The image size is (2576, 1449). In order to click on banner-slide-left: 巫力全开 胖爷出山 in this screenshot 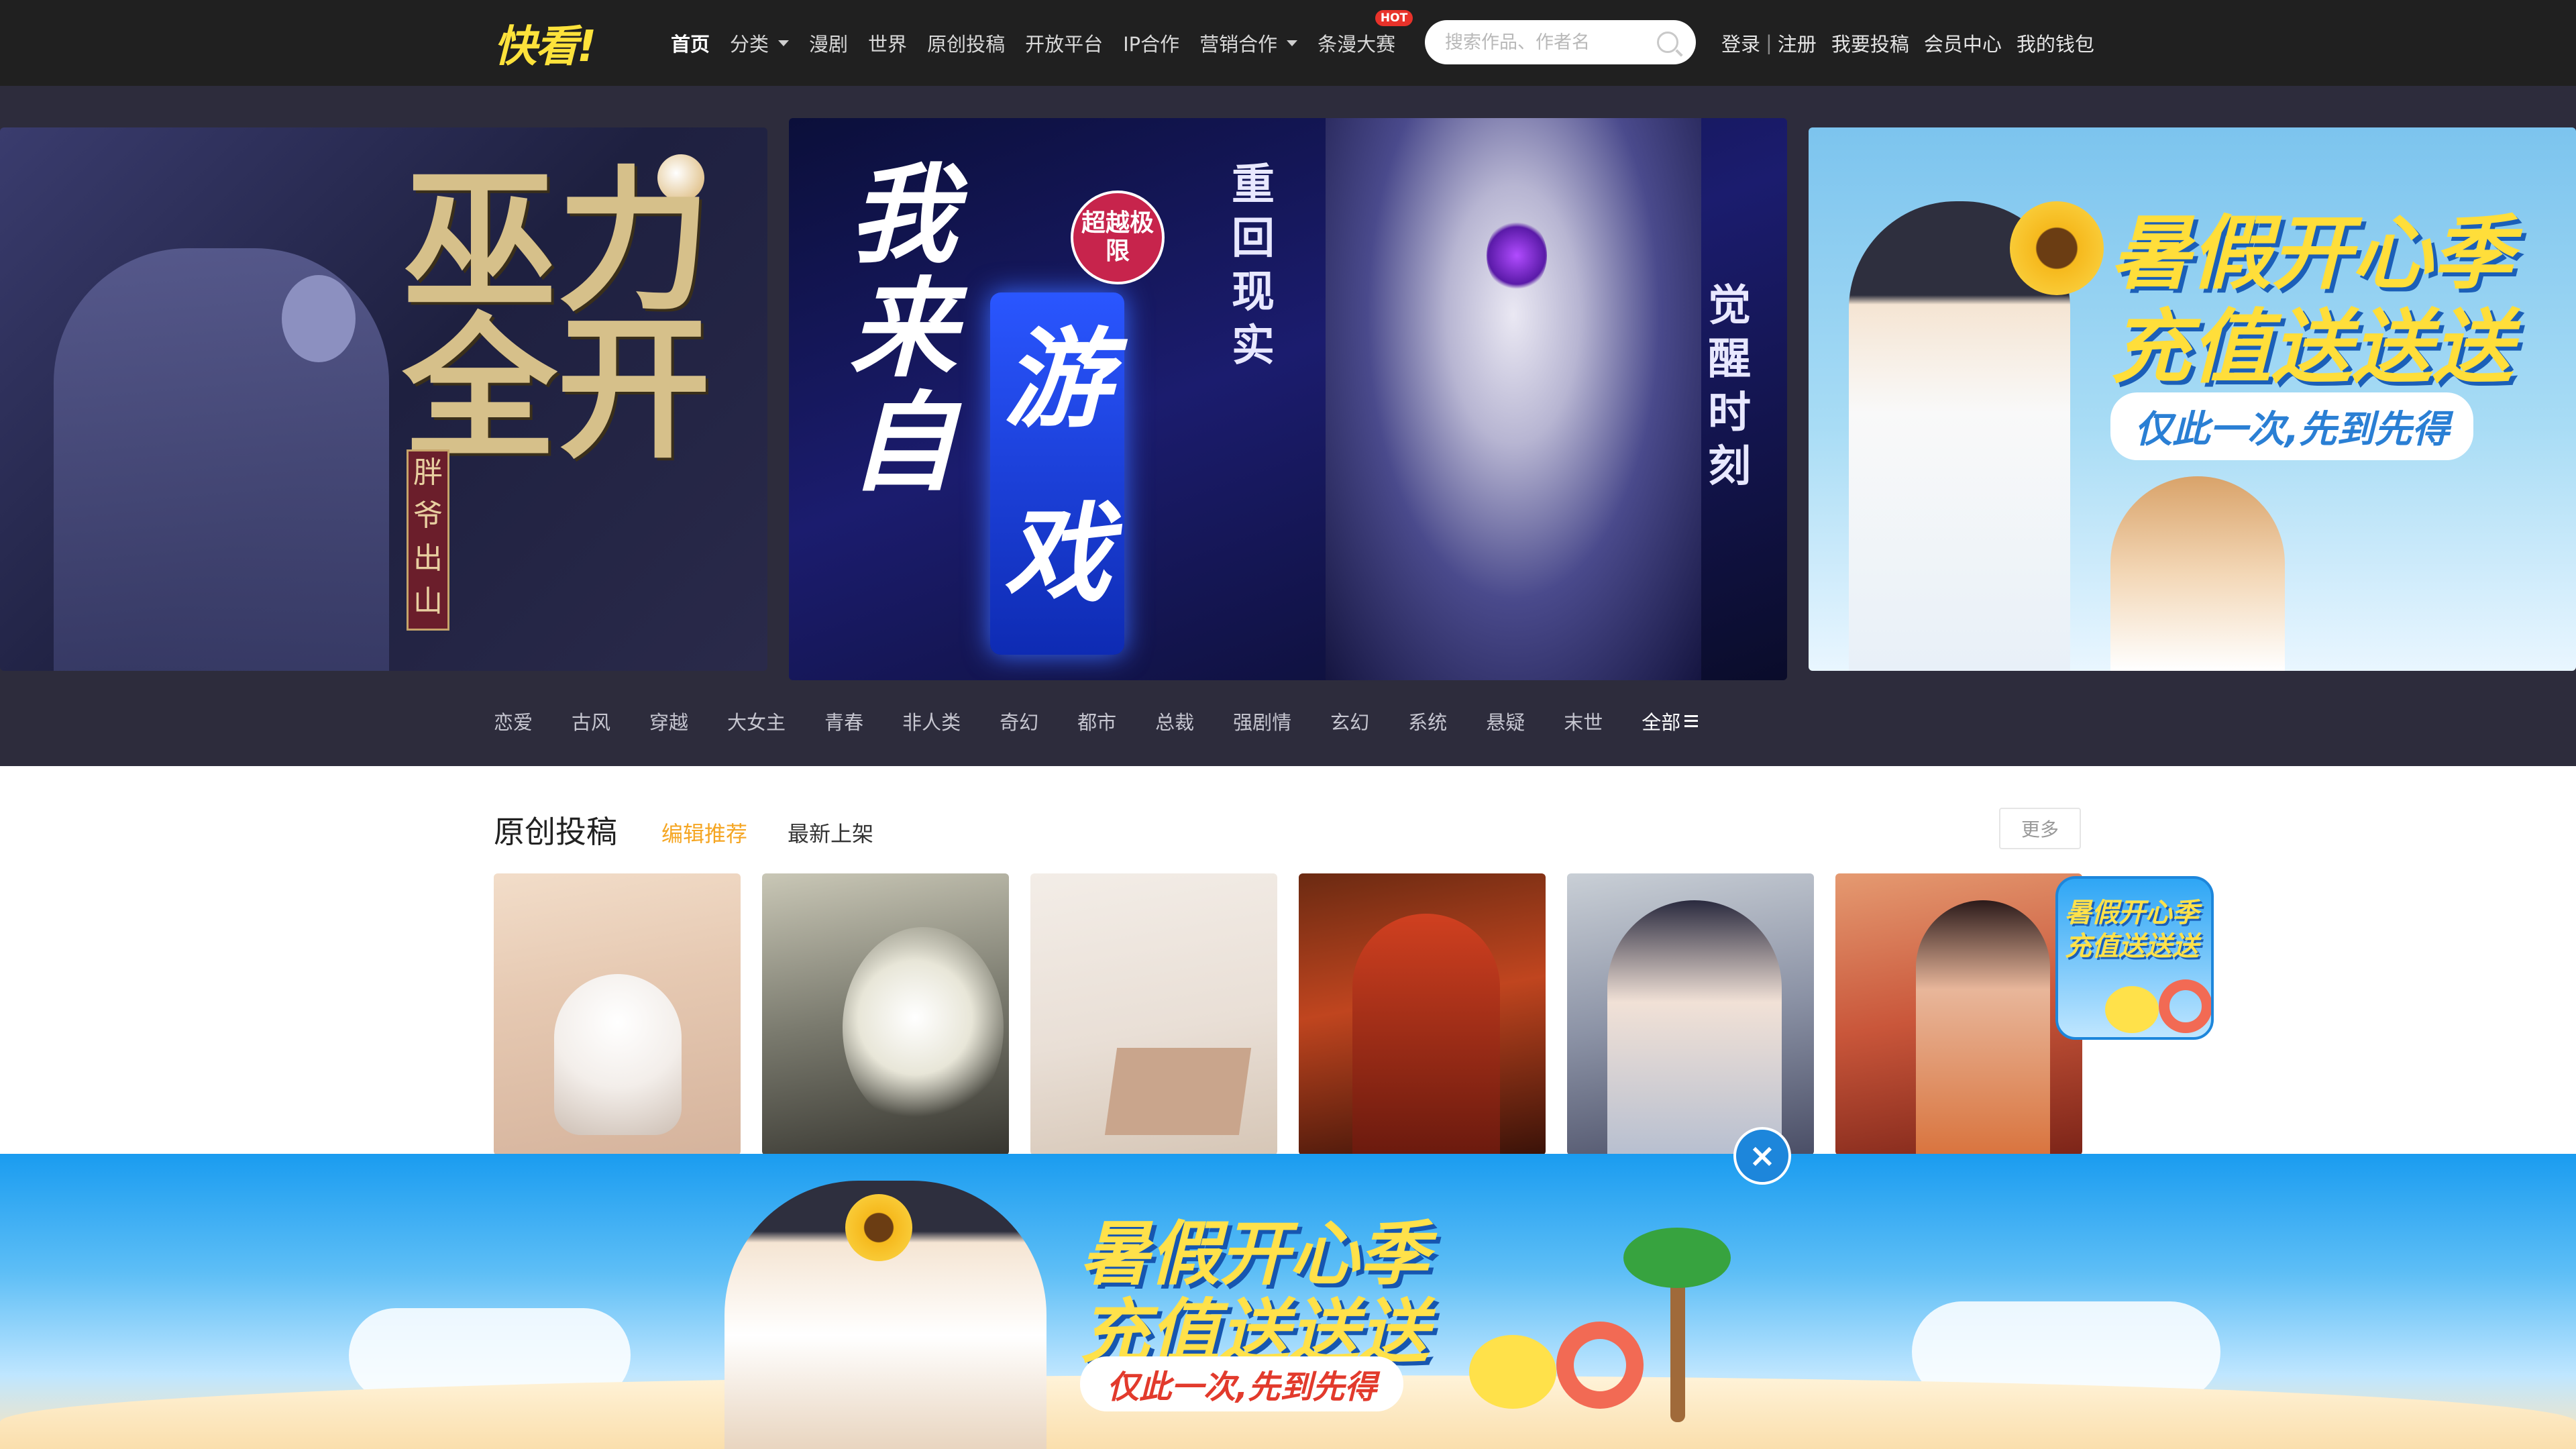, I will do `click(383, 399)`.